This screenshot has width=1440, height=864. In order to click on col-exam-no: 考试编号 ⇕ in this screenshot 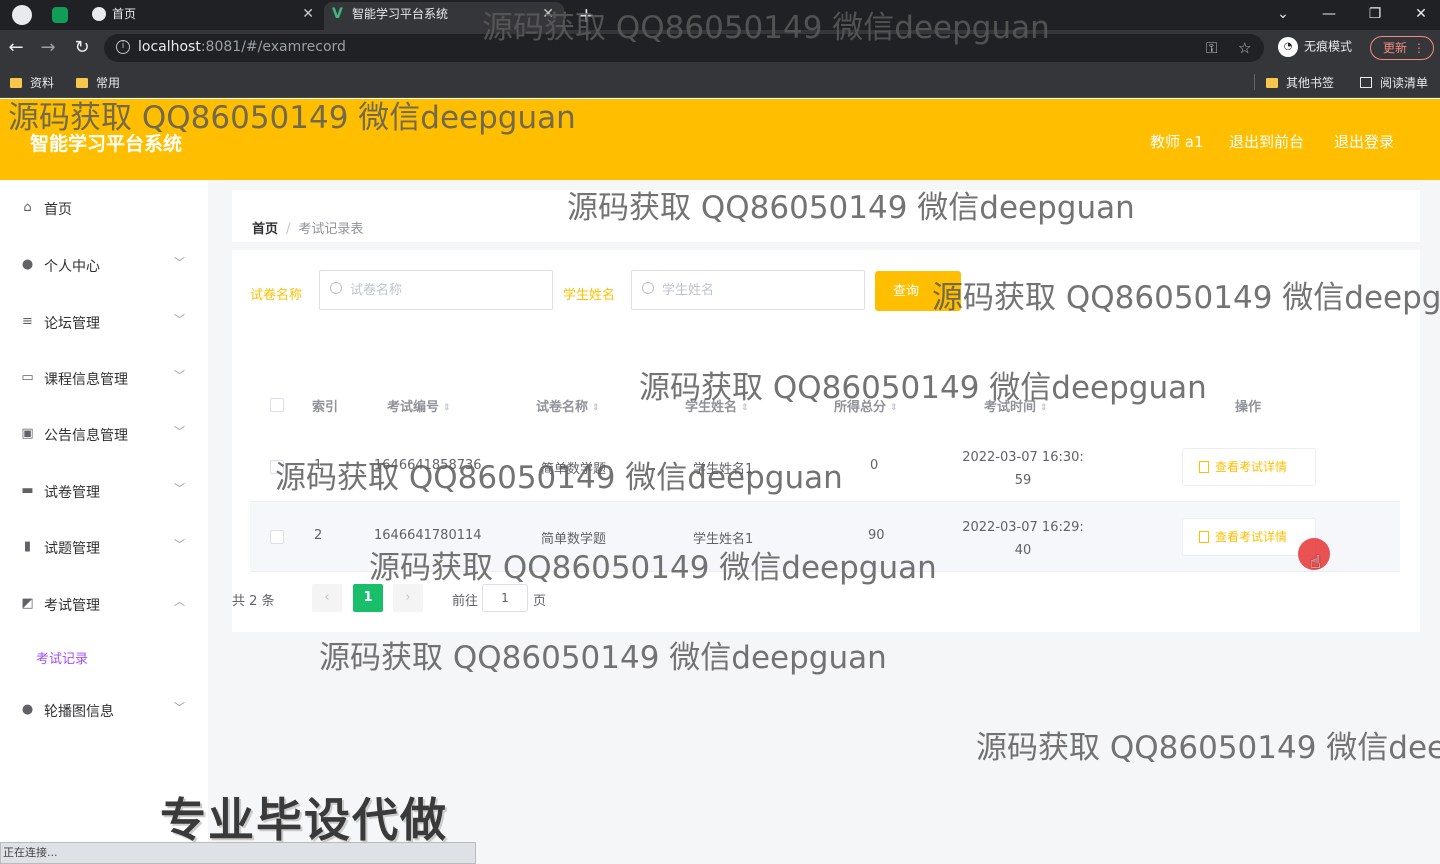, I will do `click(419, 405)`.